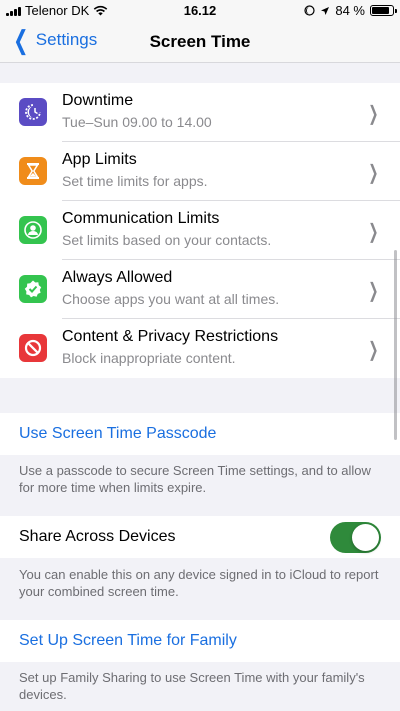  What do you see at coordinates (167, 240) in the screenshot?
I see `communication-limits-subtitle: Set limits based on your contacts.` at bounding box center [167, 240].